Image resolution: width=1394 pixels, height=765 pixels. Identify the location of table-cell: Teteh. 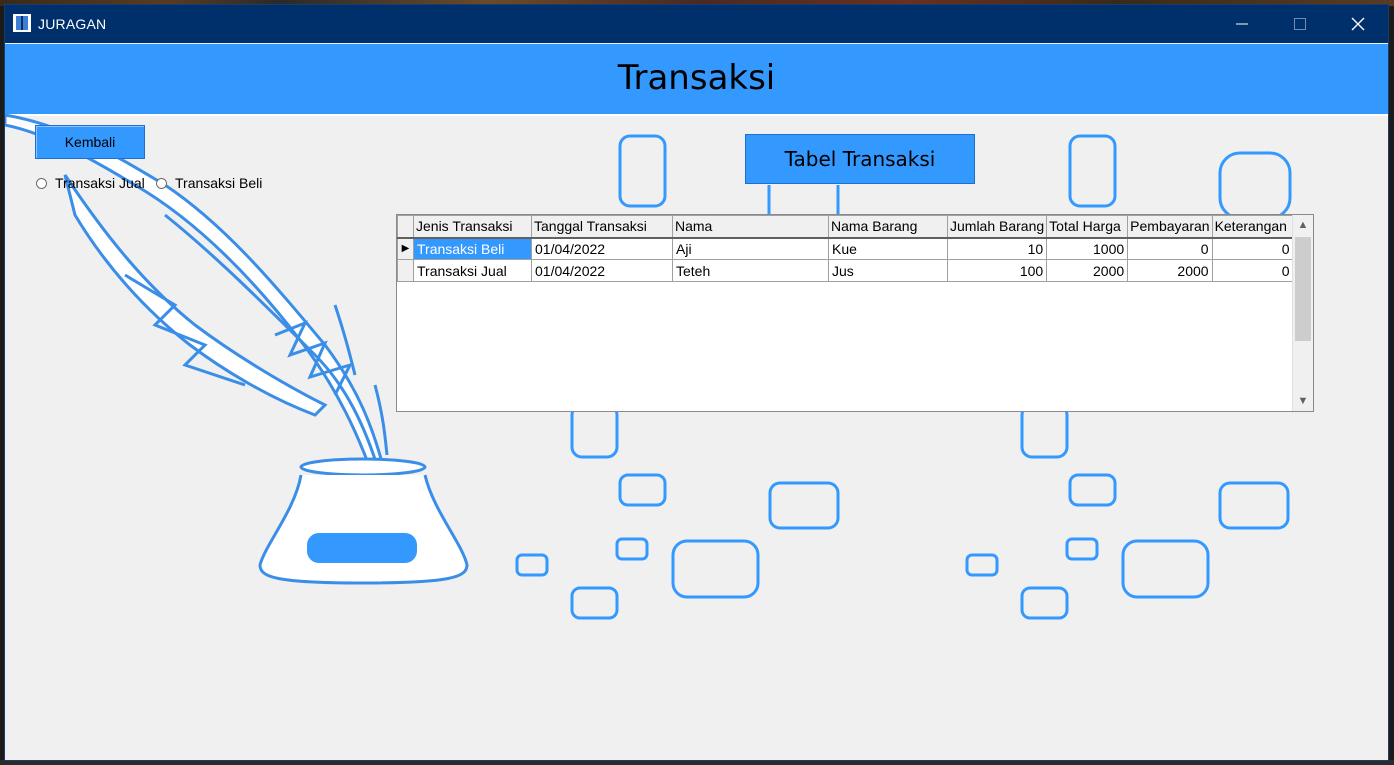
(750, 270).